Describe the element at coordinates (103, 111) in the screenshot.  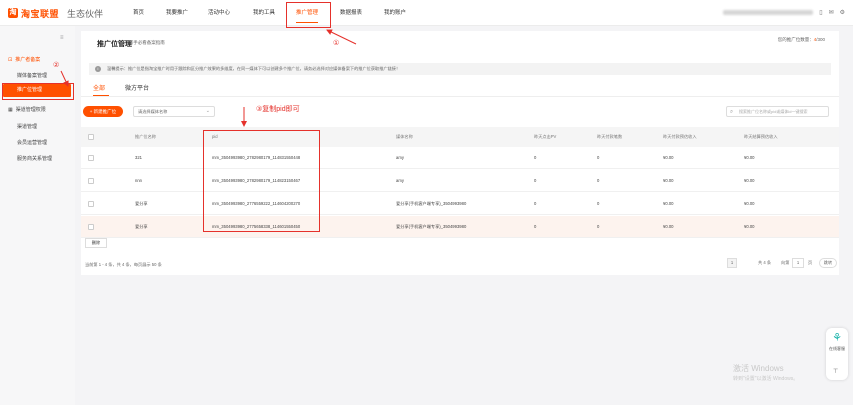
I see `new-adzone-button: + 新建推广位` at that location.